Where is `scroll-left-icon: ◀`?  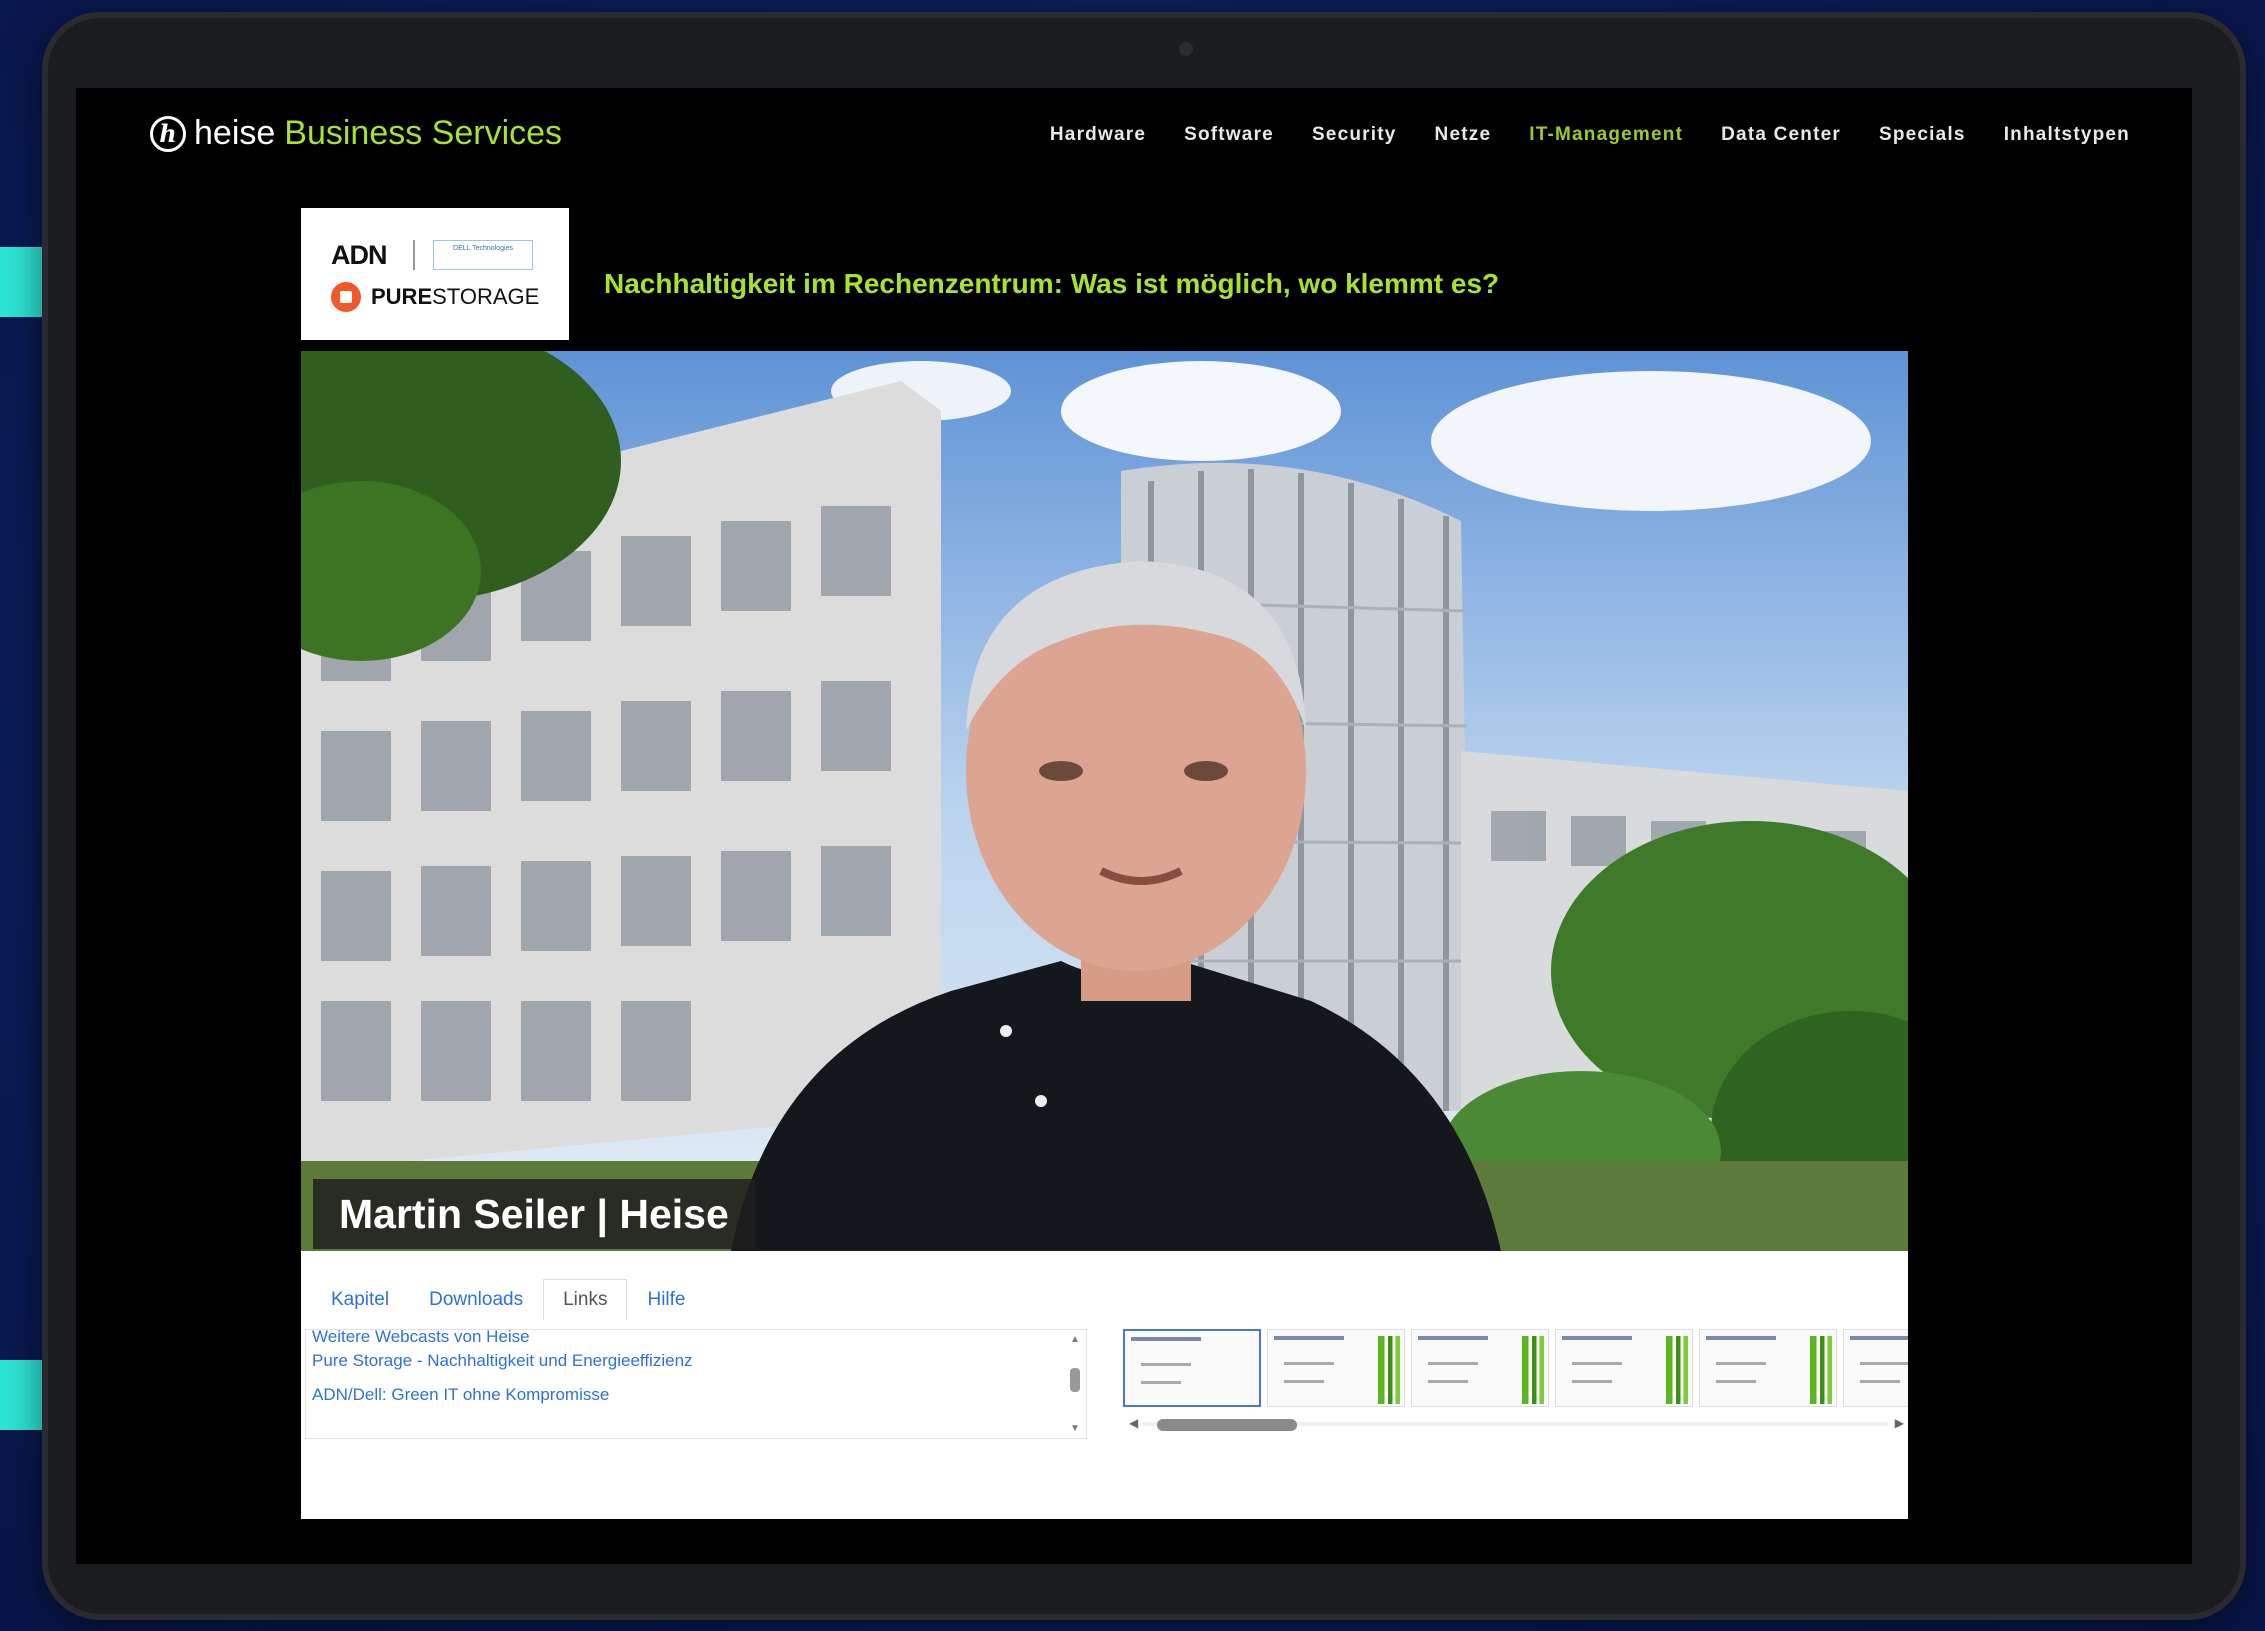 scroll-left-icon: ◀ is located at coordinates (1133, 1423).